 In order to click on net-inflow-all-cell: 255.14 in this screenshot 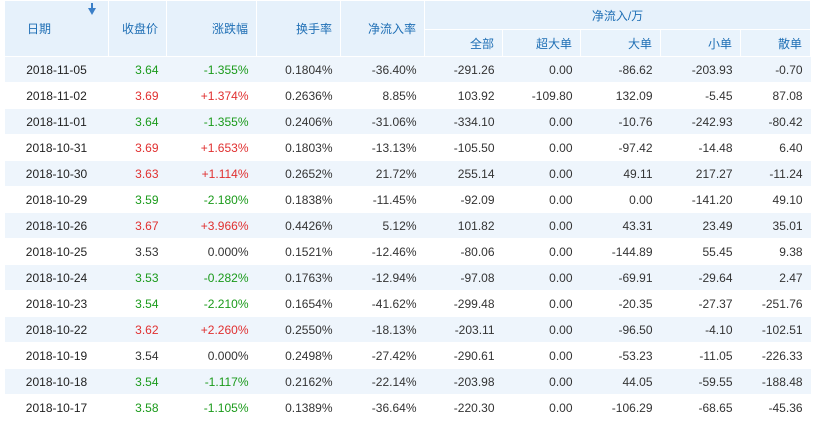, I will do `click(463, 173)`.